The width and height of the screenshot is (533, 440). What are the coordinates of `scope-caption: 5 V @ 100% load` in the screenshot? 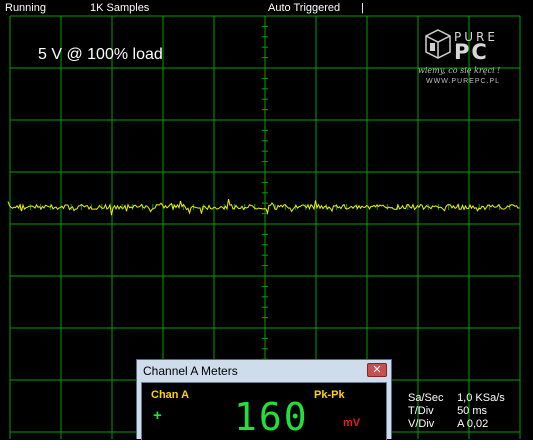 It's located at (100, 54).